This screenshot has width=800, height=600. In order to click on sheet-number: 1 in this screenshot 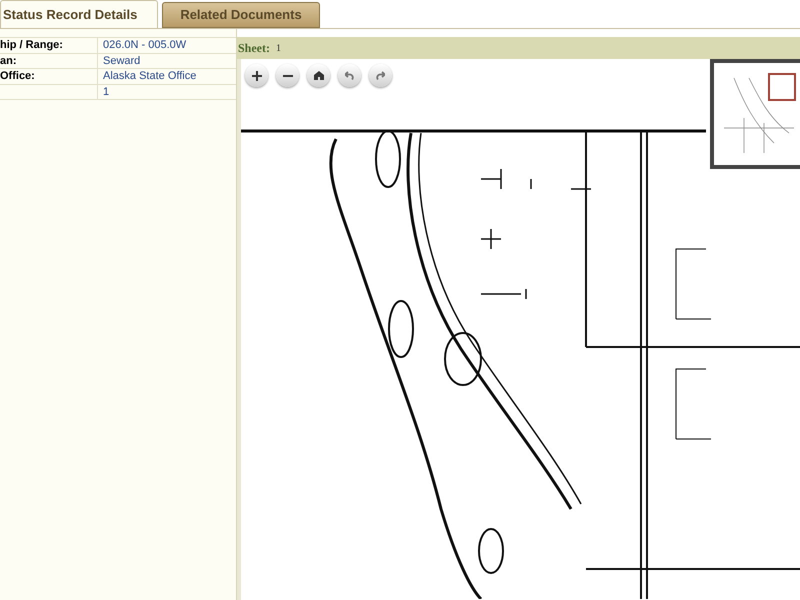, I will do `click(278, 49)`.